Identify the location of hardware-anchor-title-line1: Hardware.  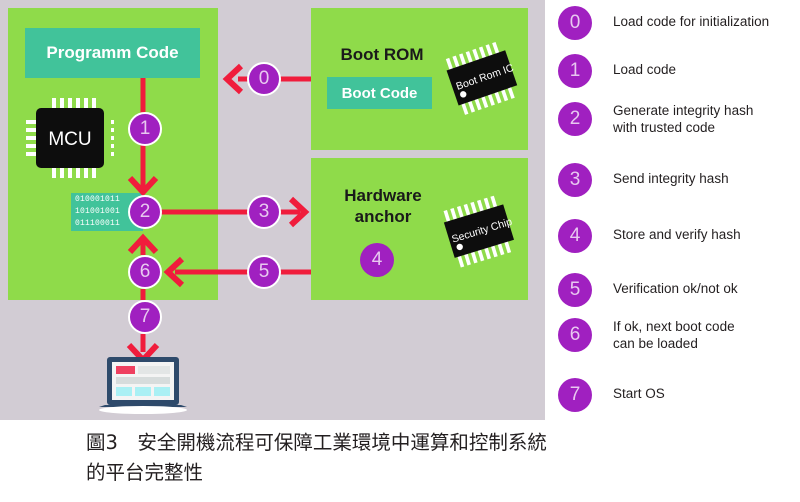
(383, 195).